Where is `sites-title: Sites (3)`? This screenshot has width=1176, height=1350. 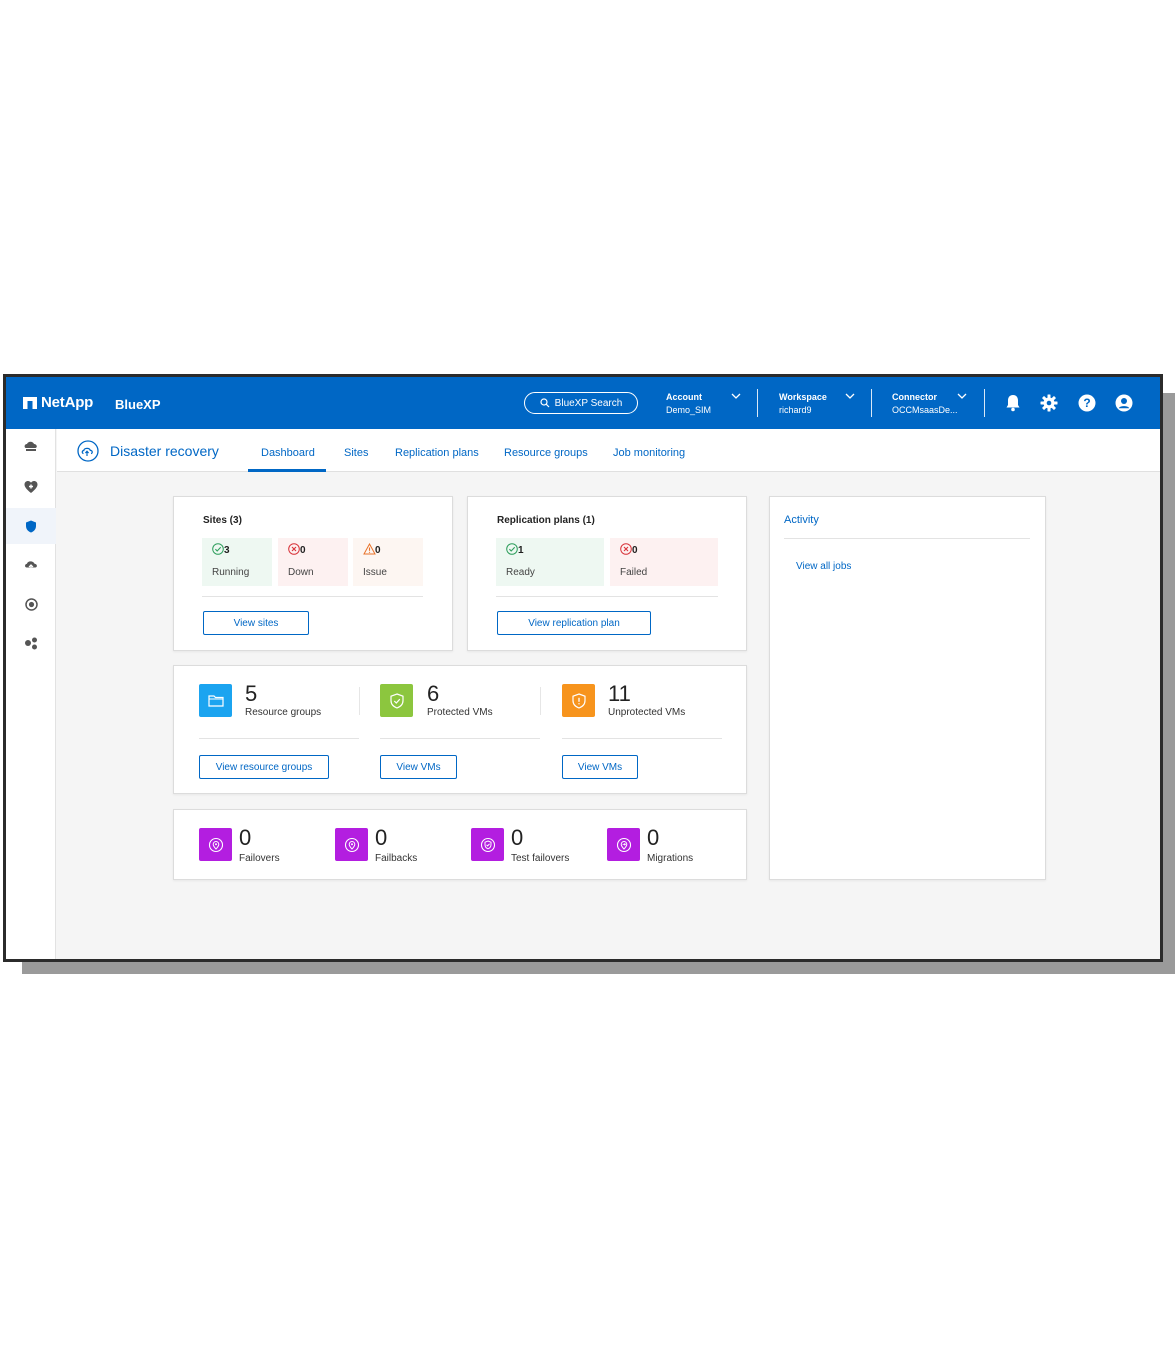
sites-title: Sites (3) is located at coordinates (222, 520).